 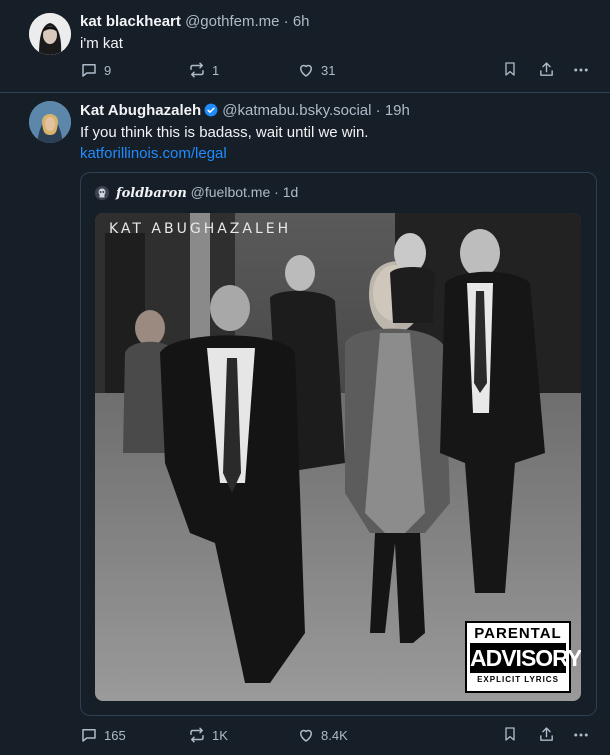 I want to click on author-name: kat blackheart, so click(x=130, y=21).